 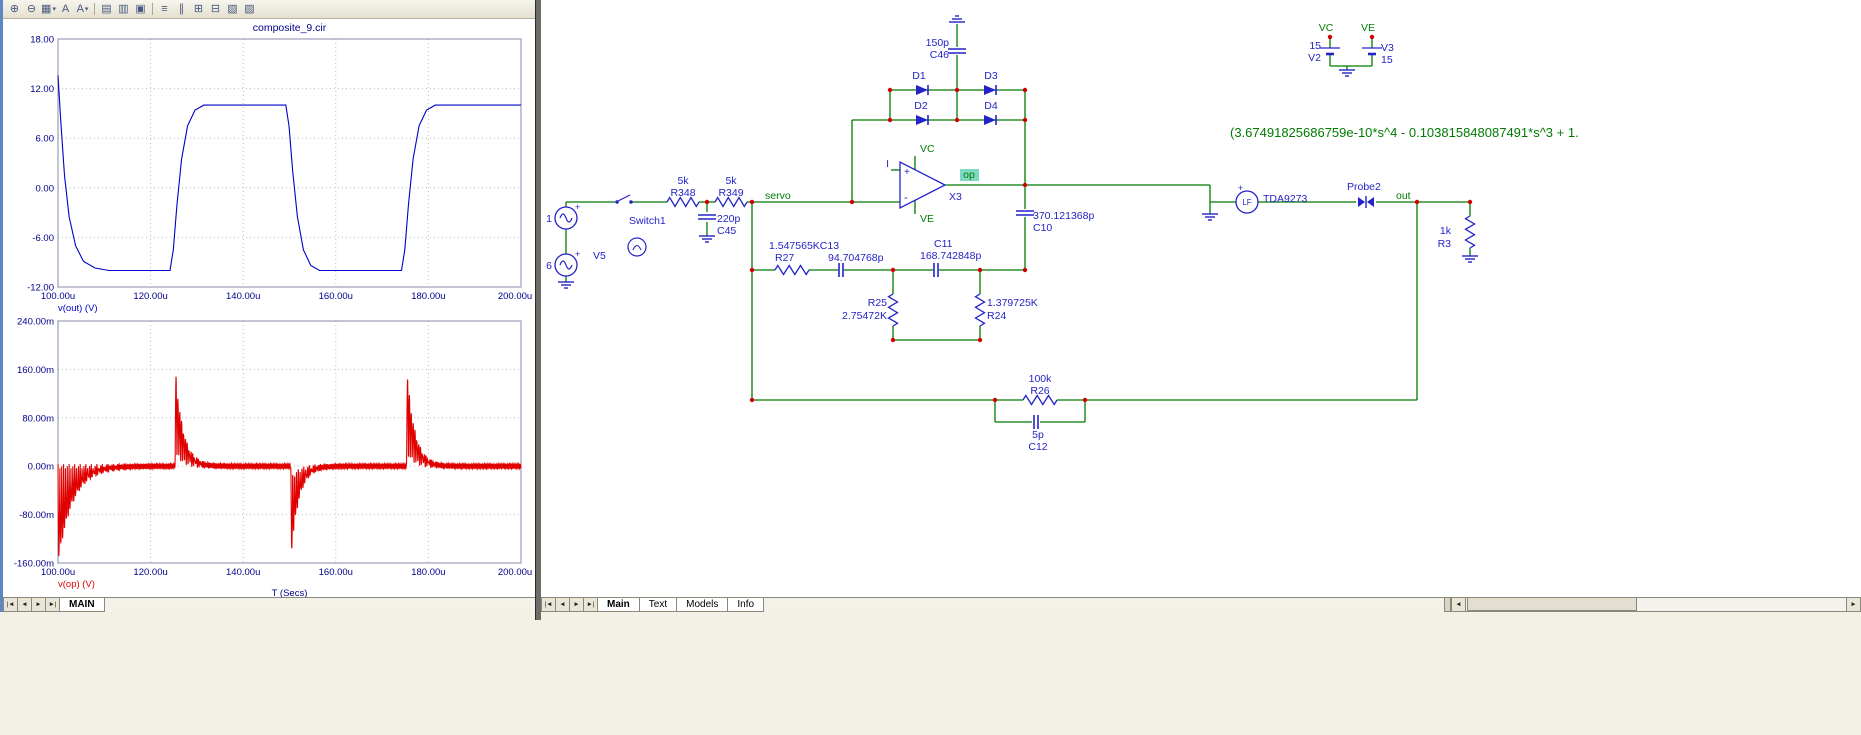 What do you see at coordinates (82, 9) in the screenshot?
I see `text-format-icon: A ▾` at bounding box center [82, 9].